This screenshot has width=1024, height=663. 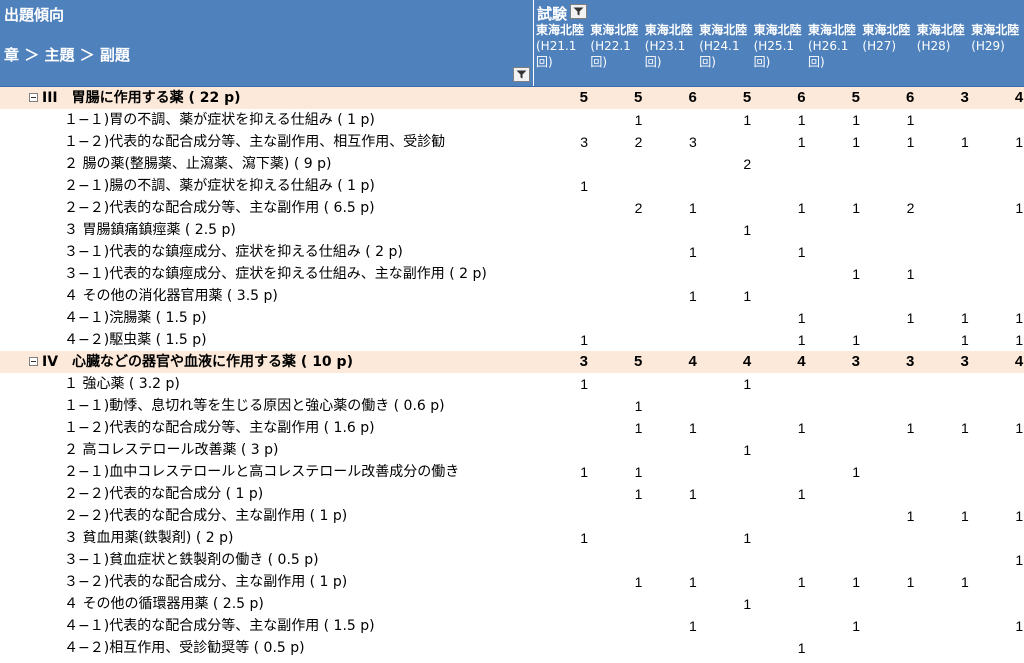 I want to click on row-filter-button, so click(x=521, y=74).